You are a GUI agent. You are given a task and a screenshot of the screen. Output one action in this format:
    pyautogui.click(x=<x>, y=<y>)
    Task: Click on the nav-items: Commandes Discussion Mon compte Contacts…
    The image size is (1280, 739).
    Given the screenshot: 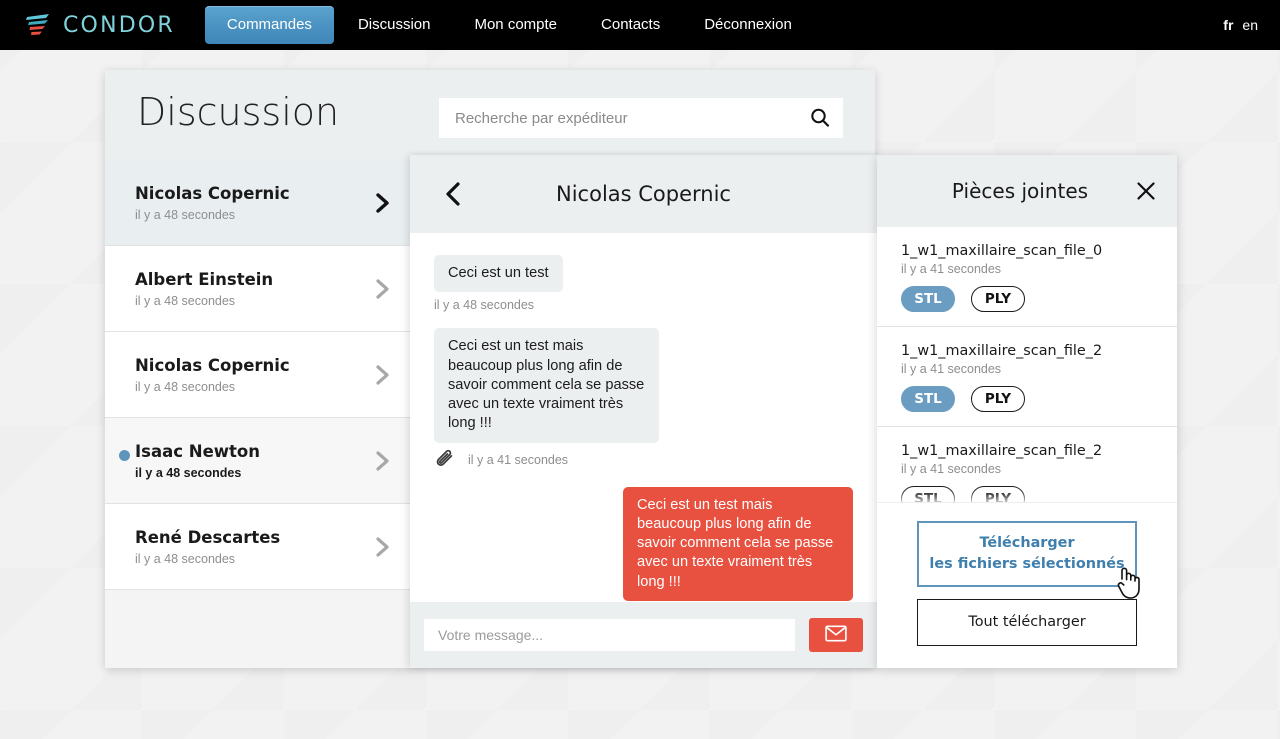 What is the action you would take?
    pyautogui.click(x=508, y=25)
    